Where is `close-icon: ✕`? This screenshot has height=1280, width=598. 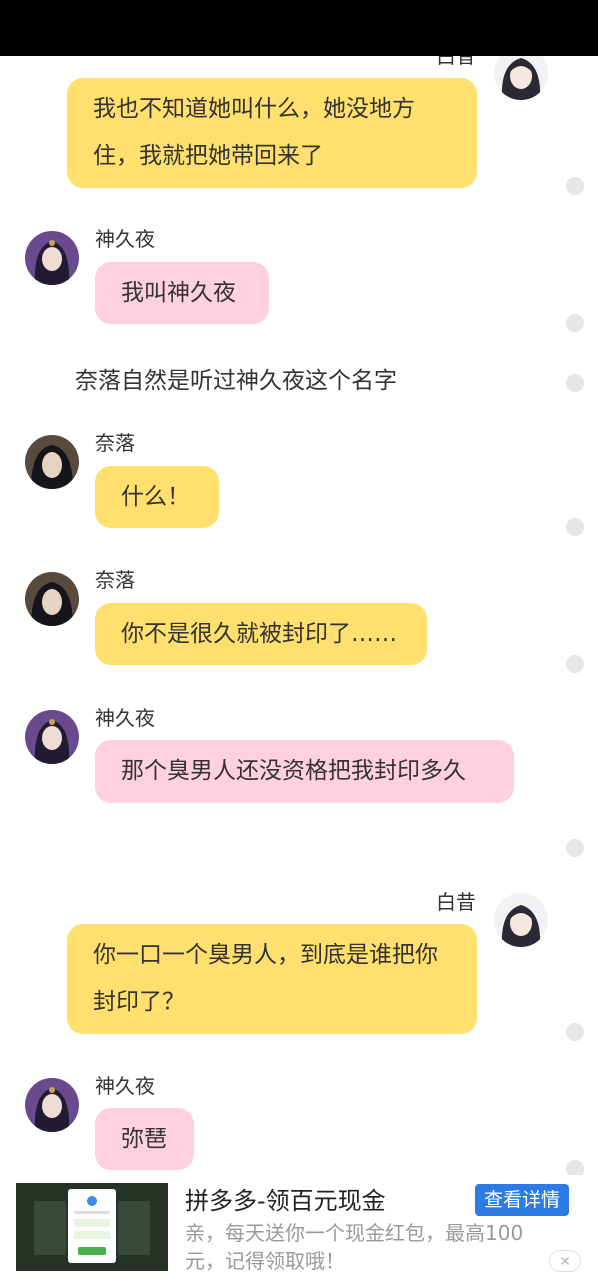 close-icon: ✕ is located at coordinates (565, 1261).